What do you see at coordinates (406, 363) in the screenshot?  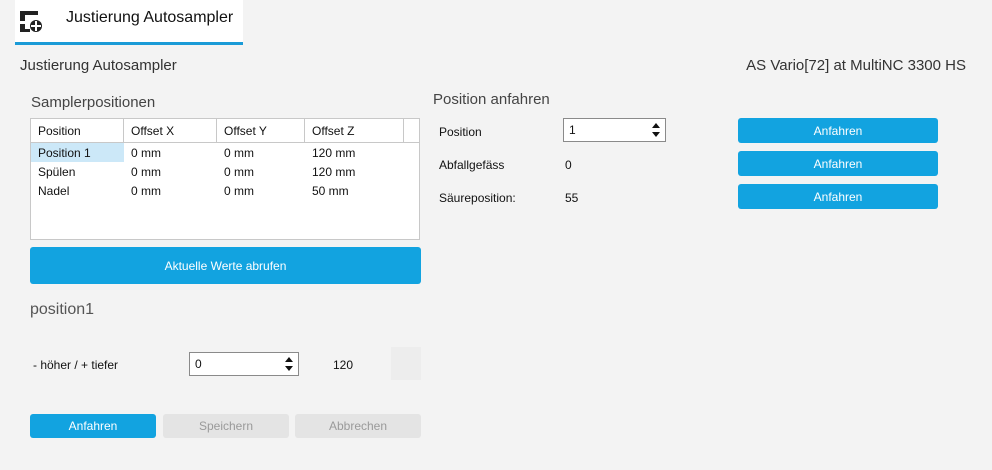 I see `blank-panel` at bounding box center [406, 363].